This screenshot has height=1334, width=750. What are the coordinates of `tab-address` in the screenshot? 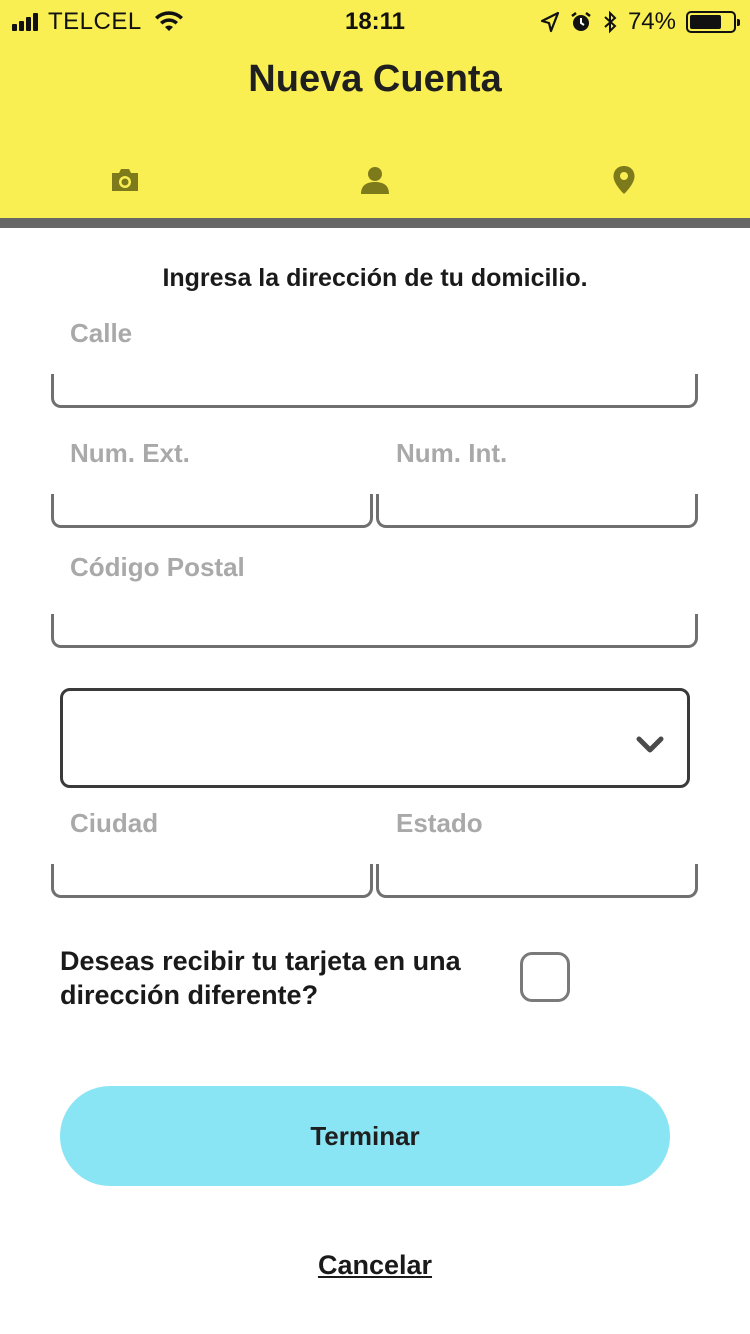 It's located at (624, 180).